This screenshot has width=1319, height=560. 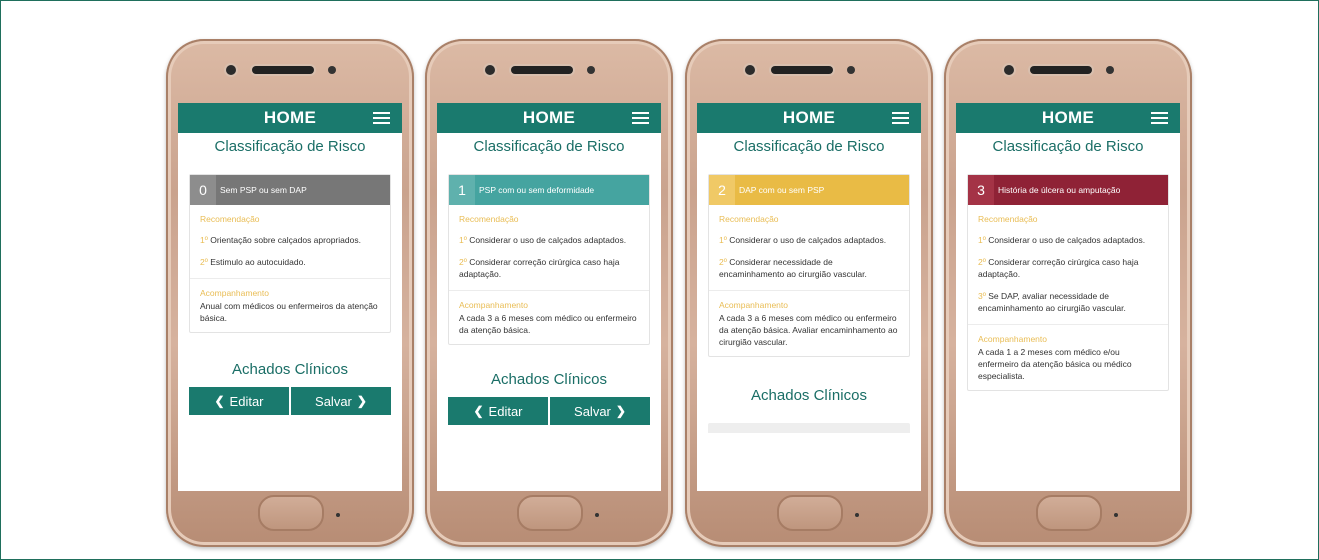 I want to click on next-card-preview, so click(x=809, y=428).